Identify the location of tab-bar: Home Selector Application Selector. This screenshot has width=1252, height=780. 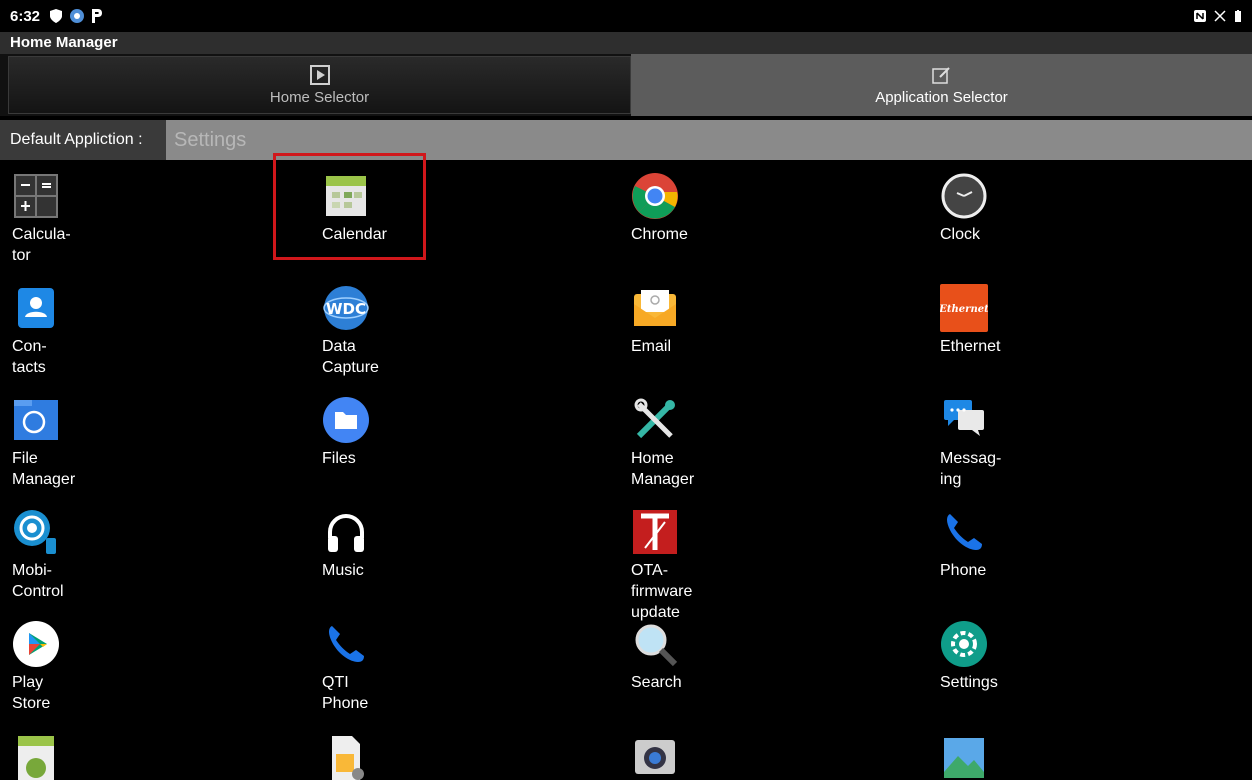
(626, 85).